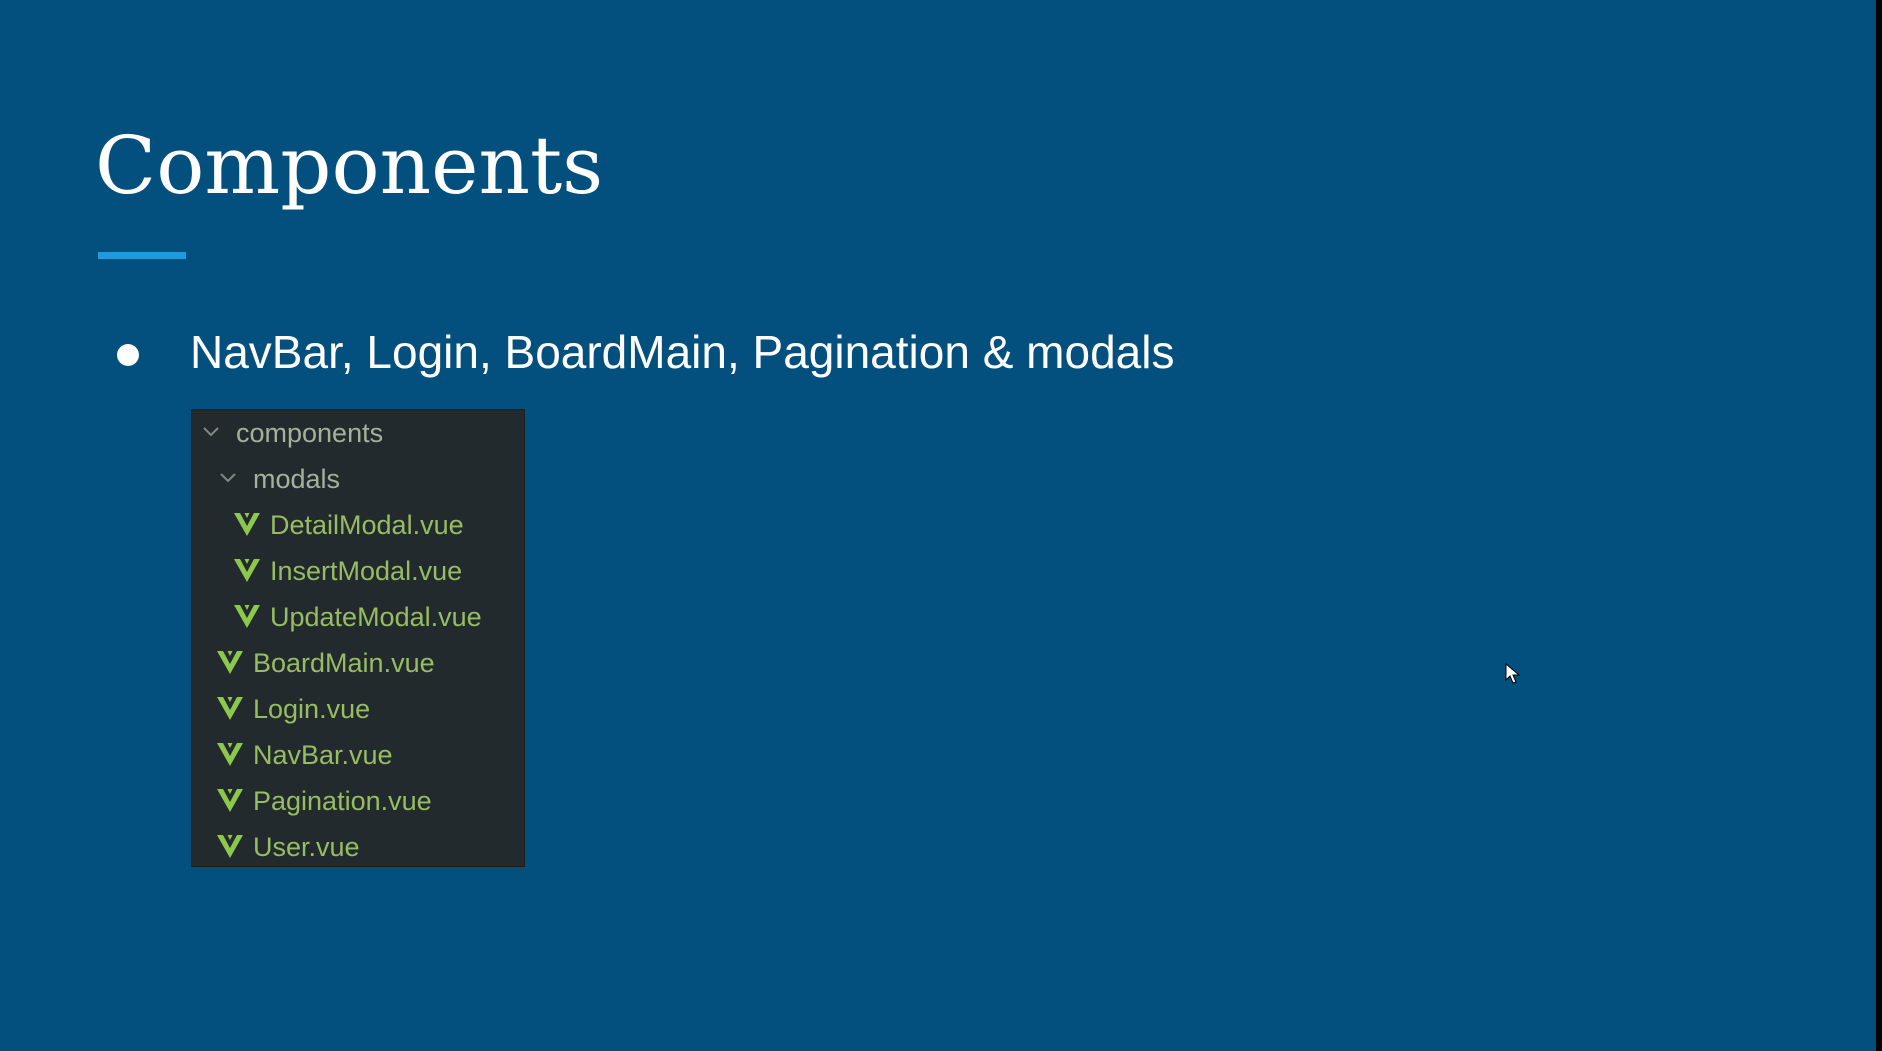  I want to click on tree-folder-modals: modals, so click(359, 479).